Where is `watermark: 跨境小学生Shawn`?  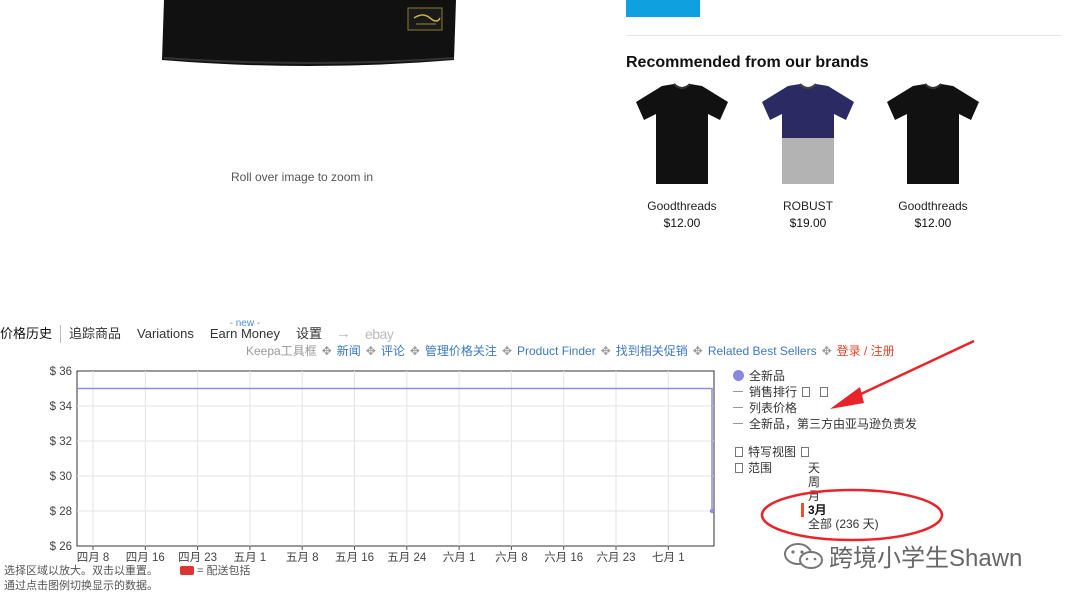 watermark: 跨境小学生Shawn is located at coordinates (902, 555).